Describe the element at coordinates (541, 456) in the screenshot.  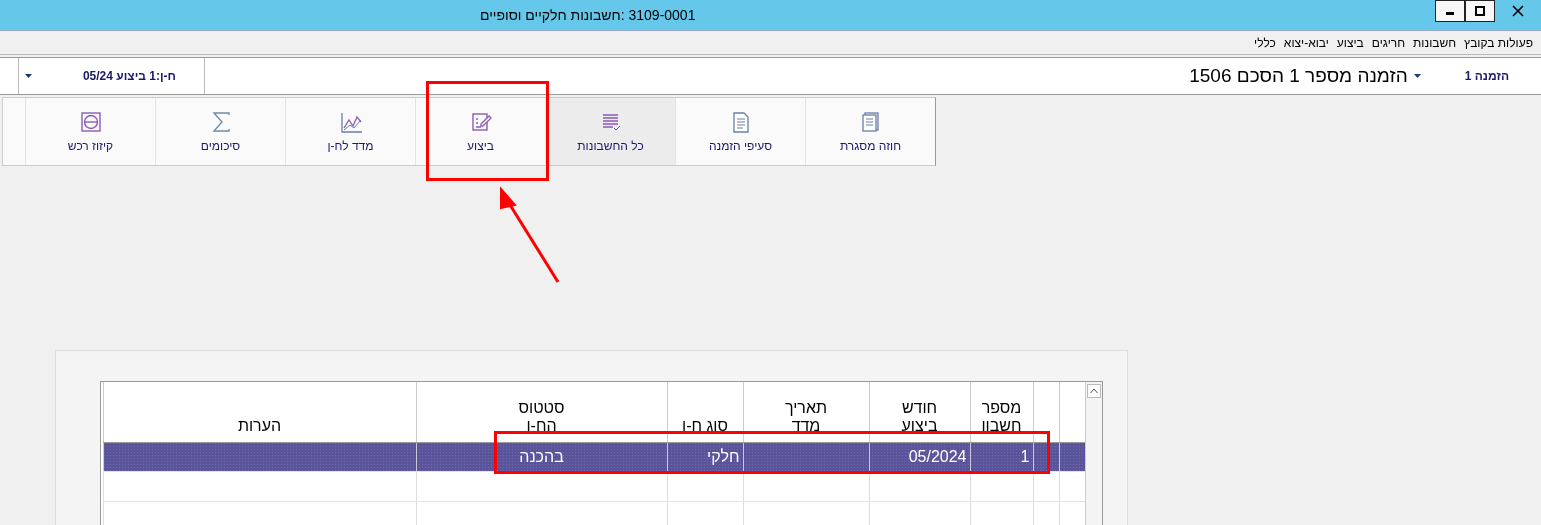
I see `table-cell: בהכנה` at that location.